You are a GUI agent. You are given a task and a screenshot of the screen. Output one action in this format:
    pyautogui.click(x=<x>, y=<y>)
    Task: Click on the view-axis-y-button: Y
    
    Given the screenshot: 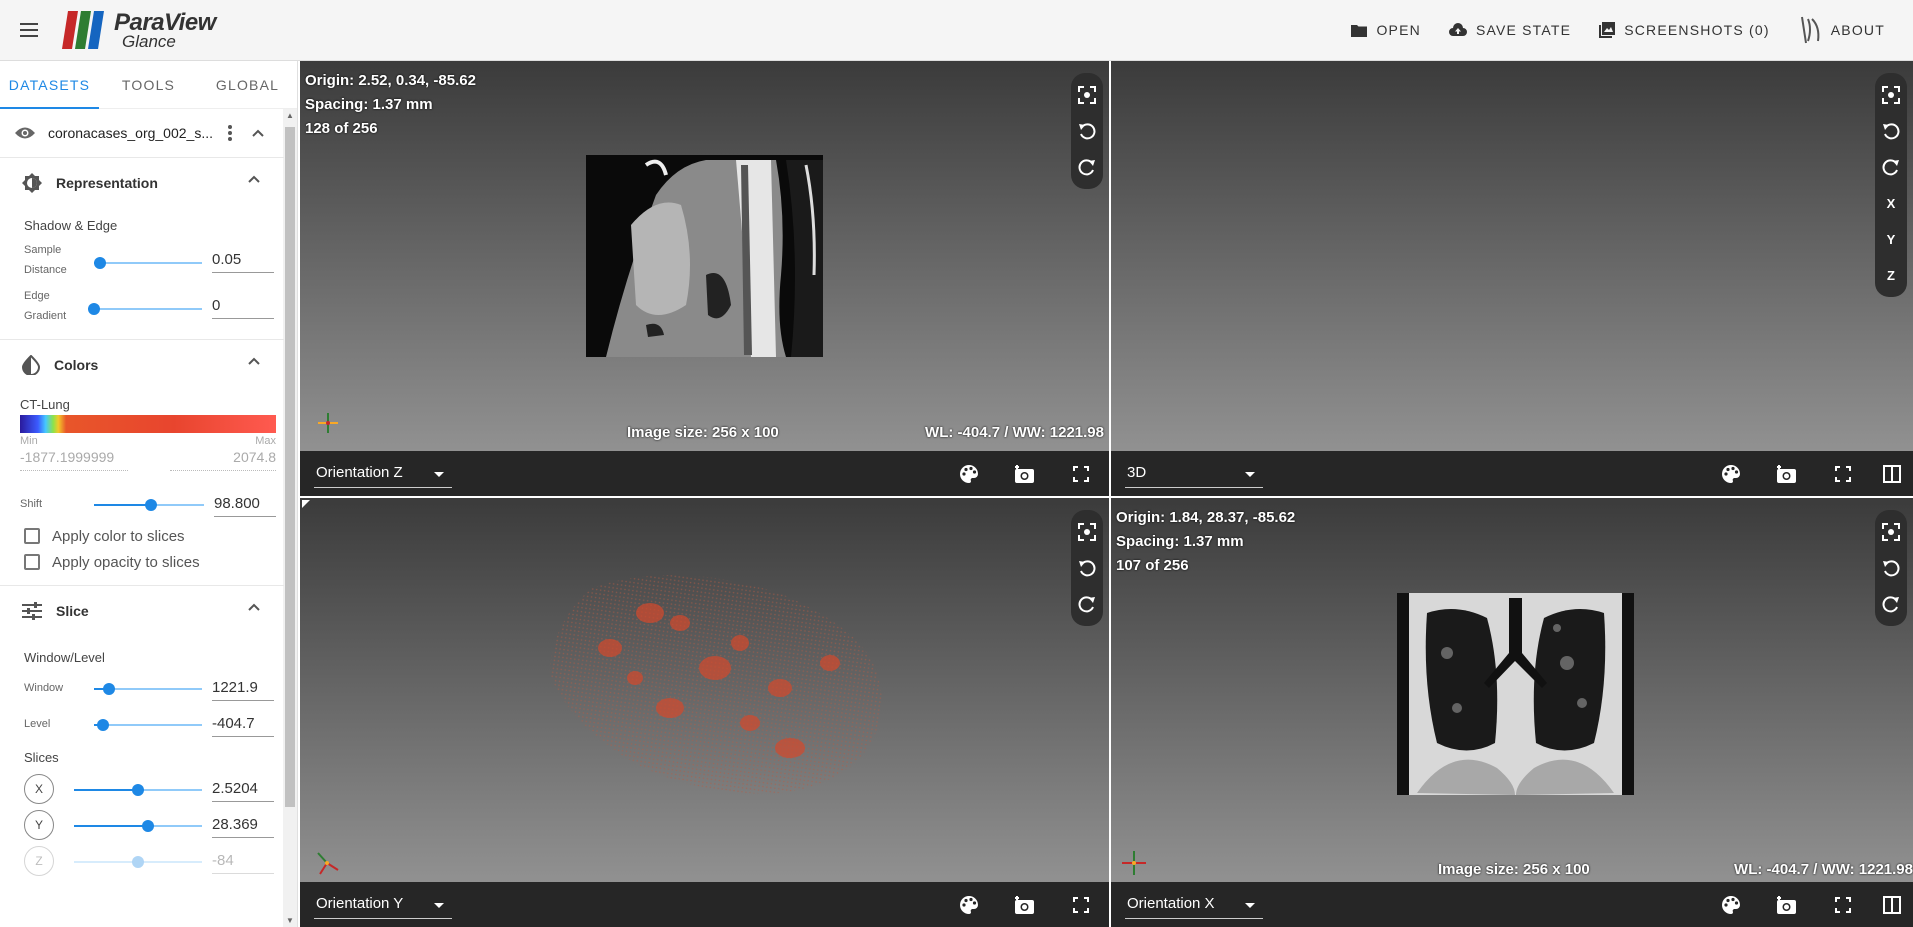 What is the action you would take?
    pyautogui.click(x=1891, y=239)
    